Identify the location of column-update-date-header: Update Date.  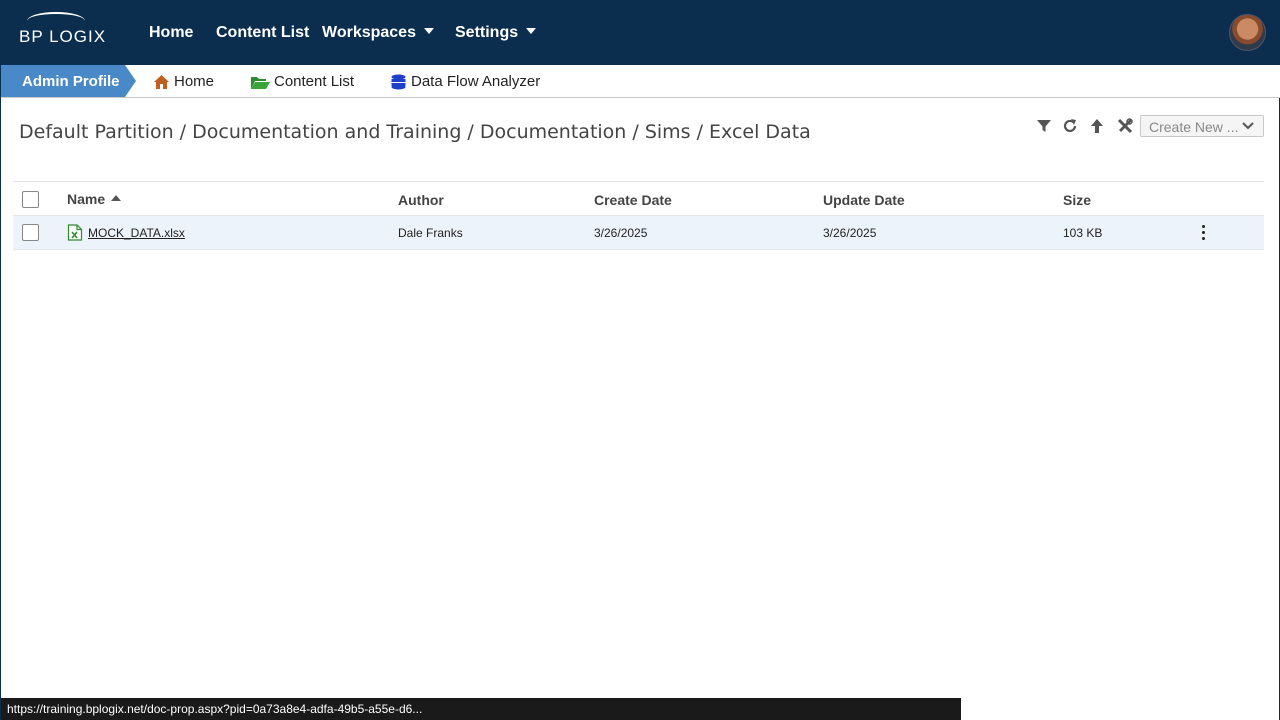
(864, 200).